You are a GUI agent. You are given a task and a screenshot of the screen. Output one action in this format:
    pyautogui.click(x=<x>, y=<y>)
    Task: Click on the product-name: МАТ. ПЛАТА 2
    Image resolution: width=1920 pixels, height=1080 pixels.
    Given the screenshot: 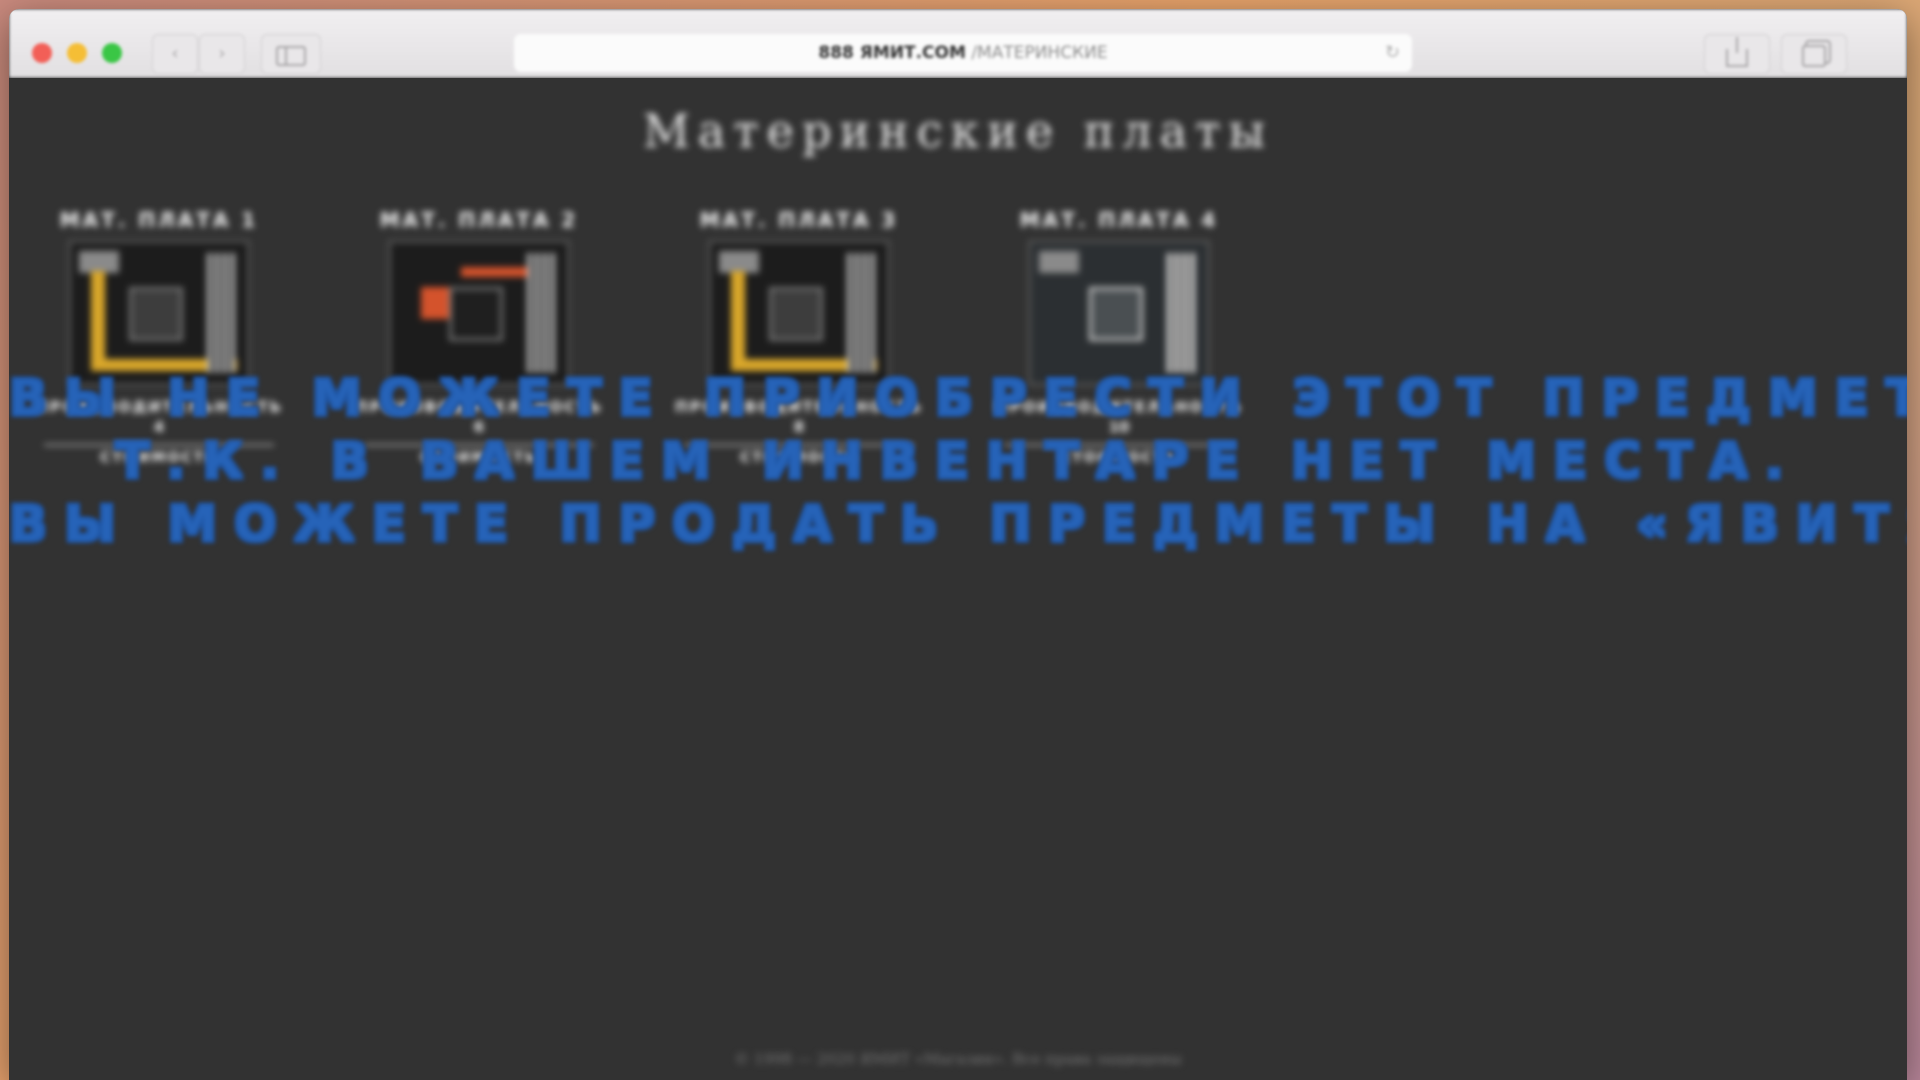 What is the action you would take?
    pyautogui.click(x=479, y=220)
    